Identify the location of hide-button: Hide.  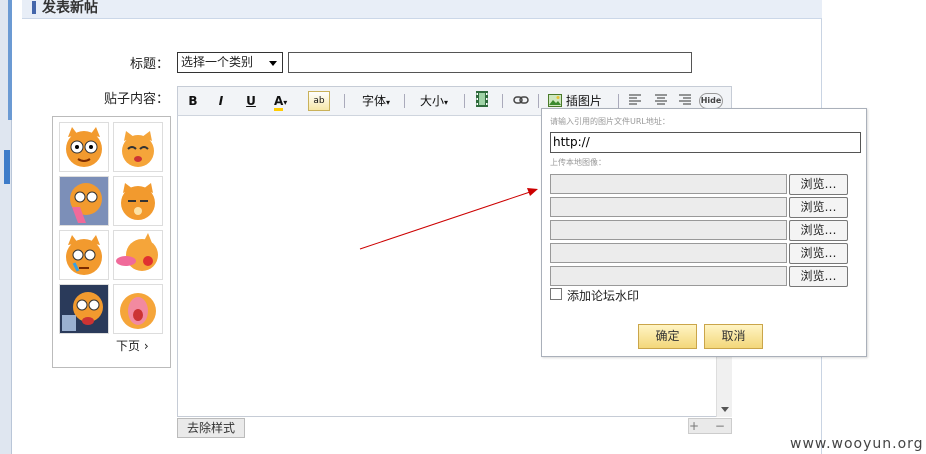
(711, 101).